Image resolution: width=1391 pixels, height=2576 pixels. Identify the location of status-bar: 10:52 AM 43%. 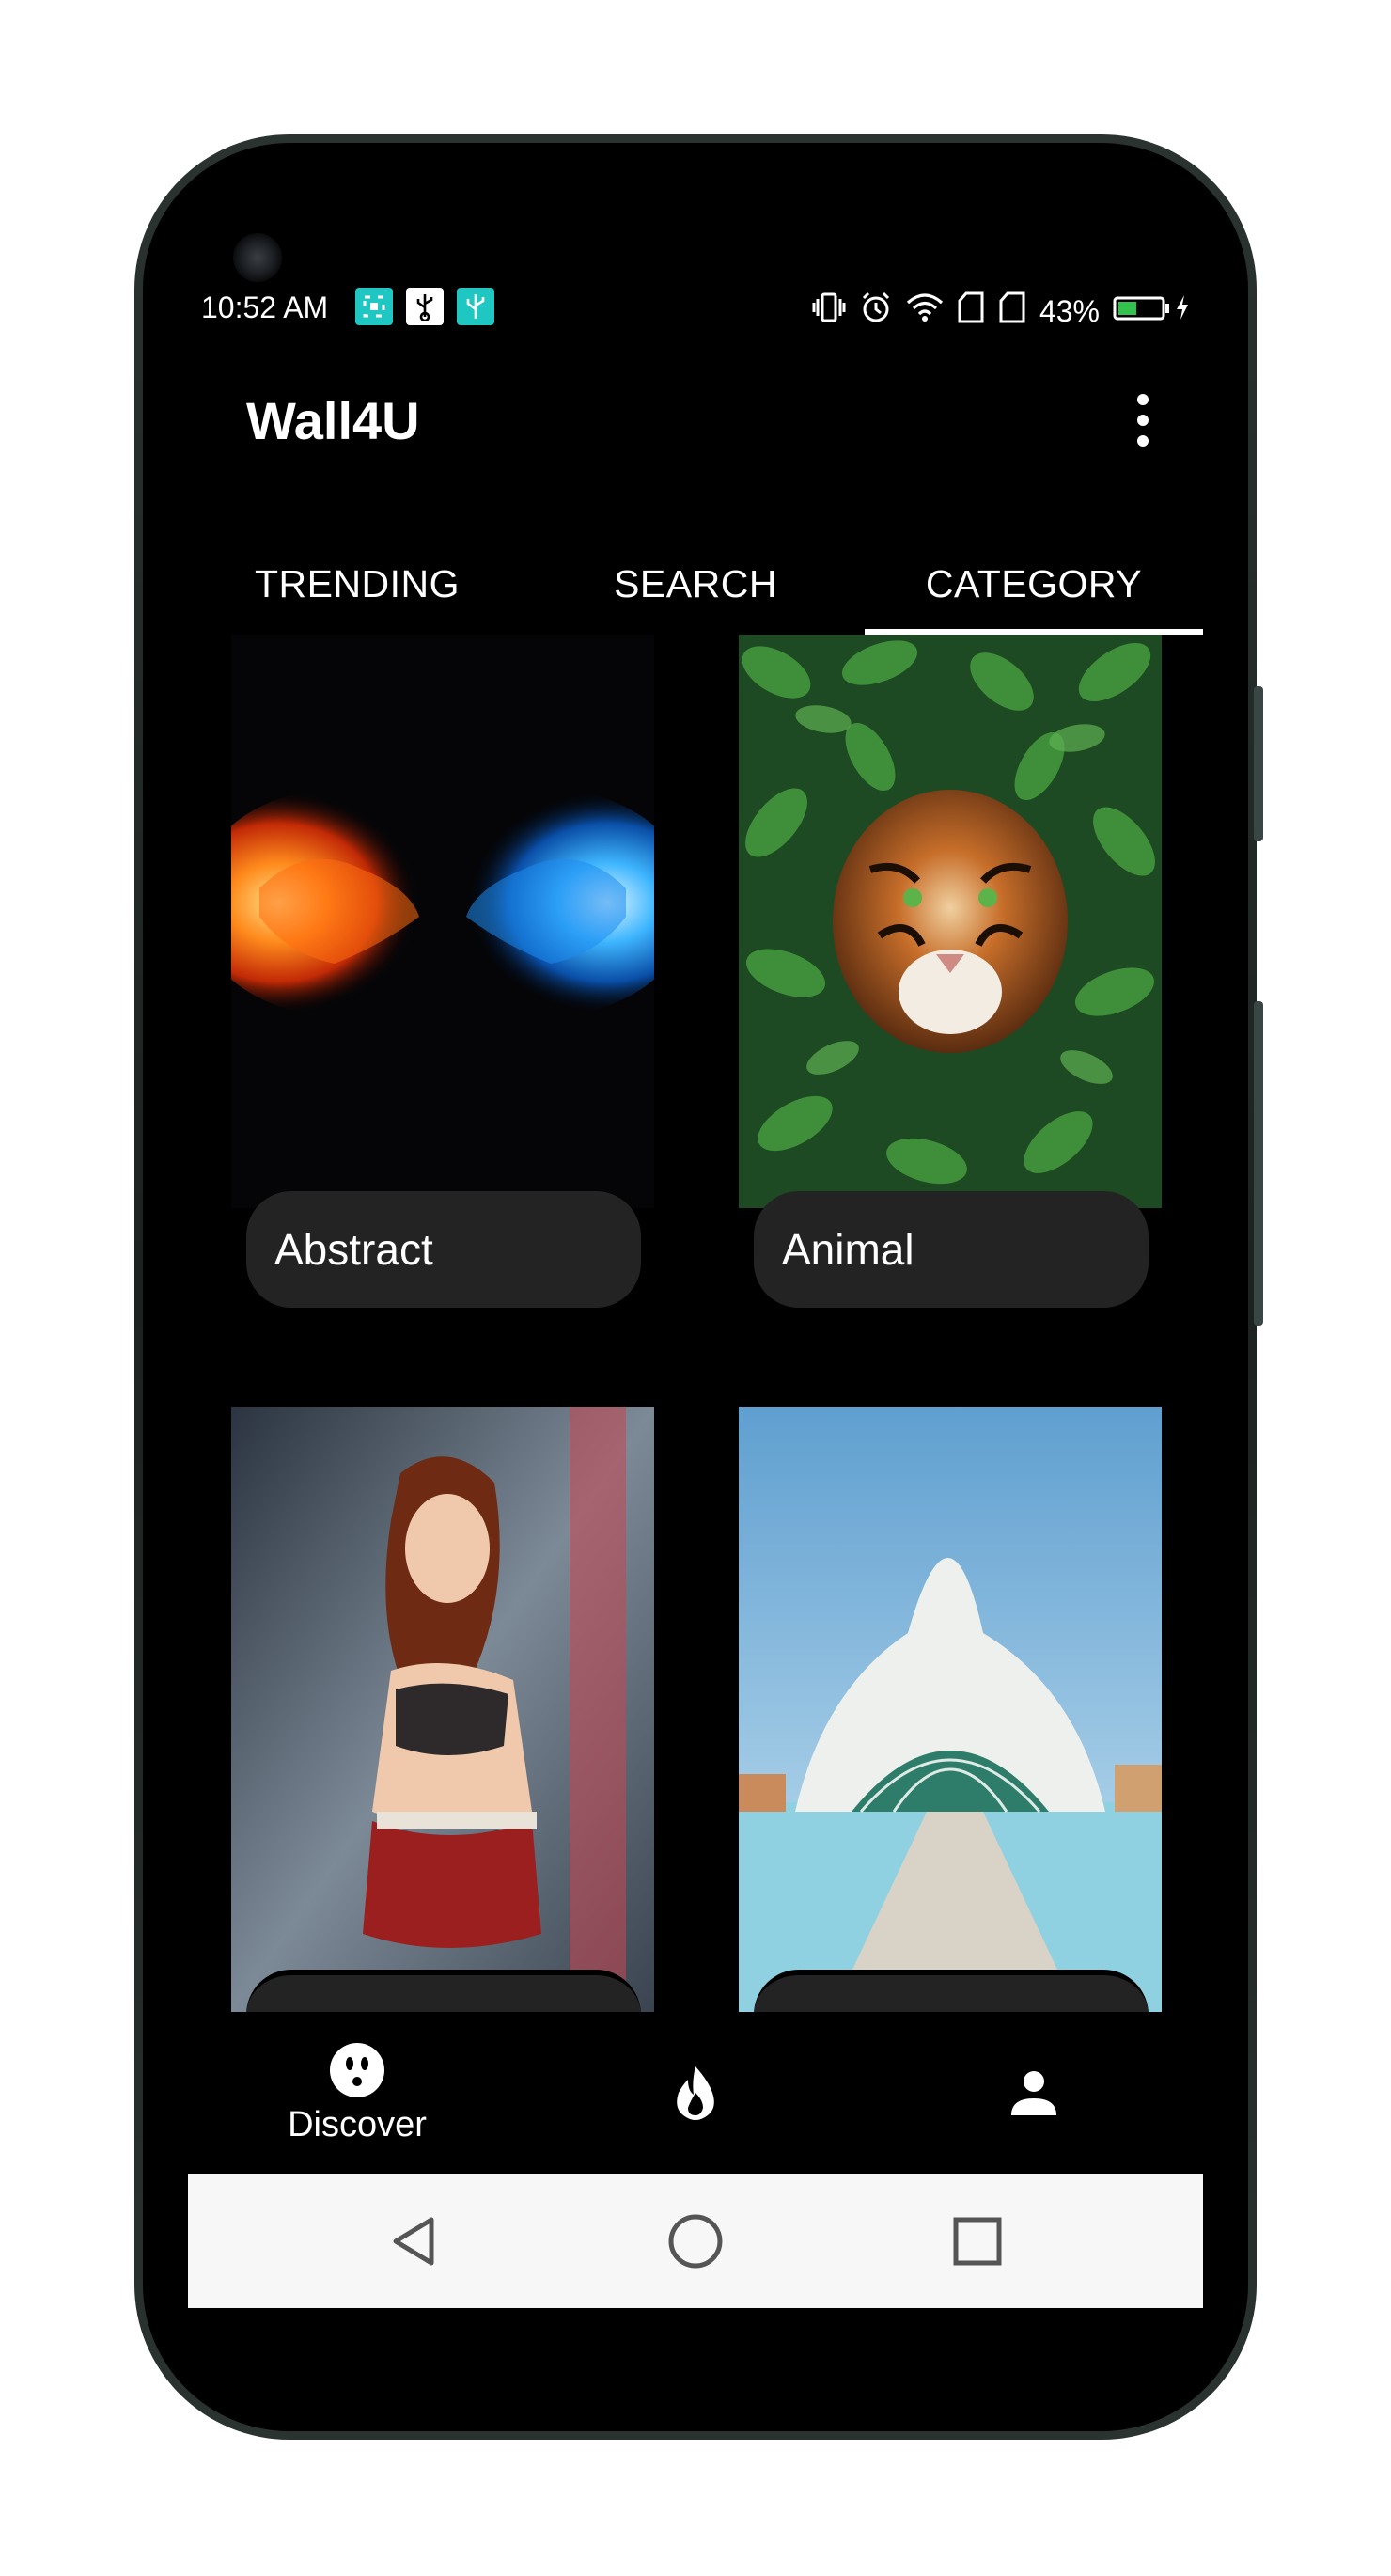
(696, 256).